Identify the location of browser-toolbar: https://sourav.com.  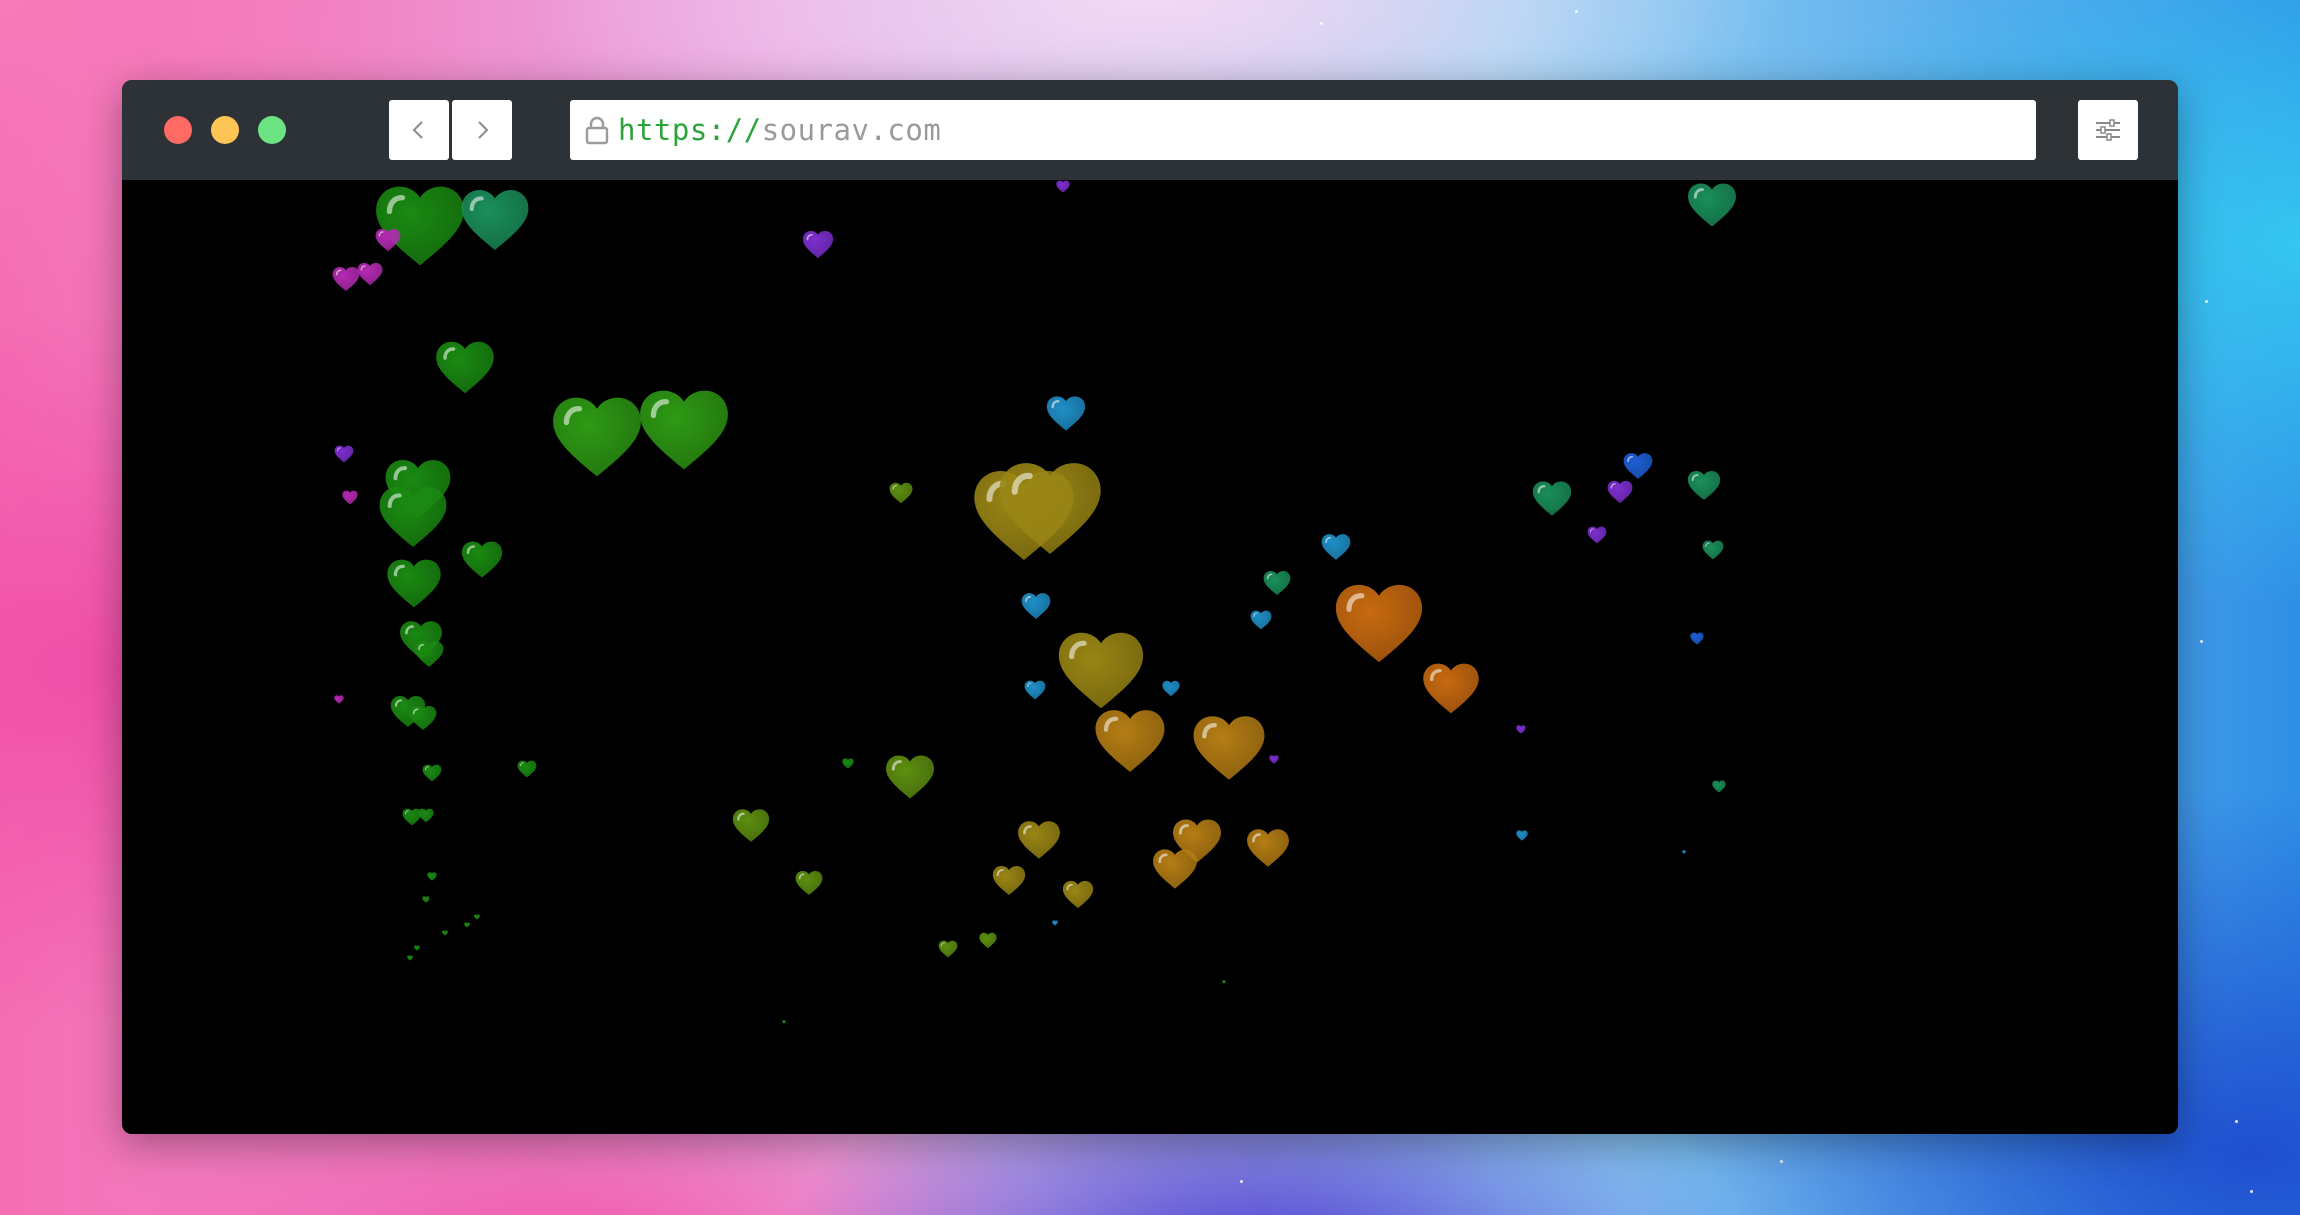
(1150, 130).